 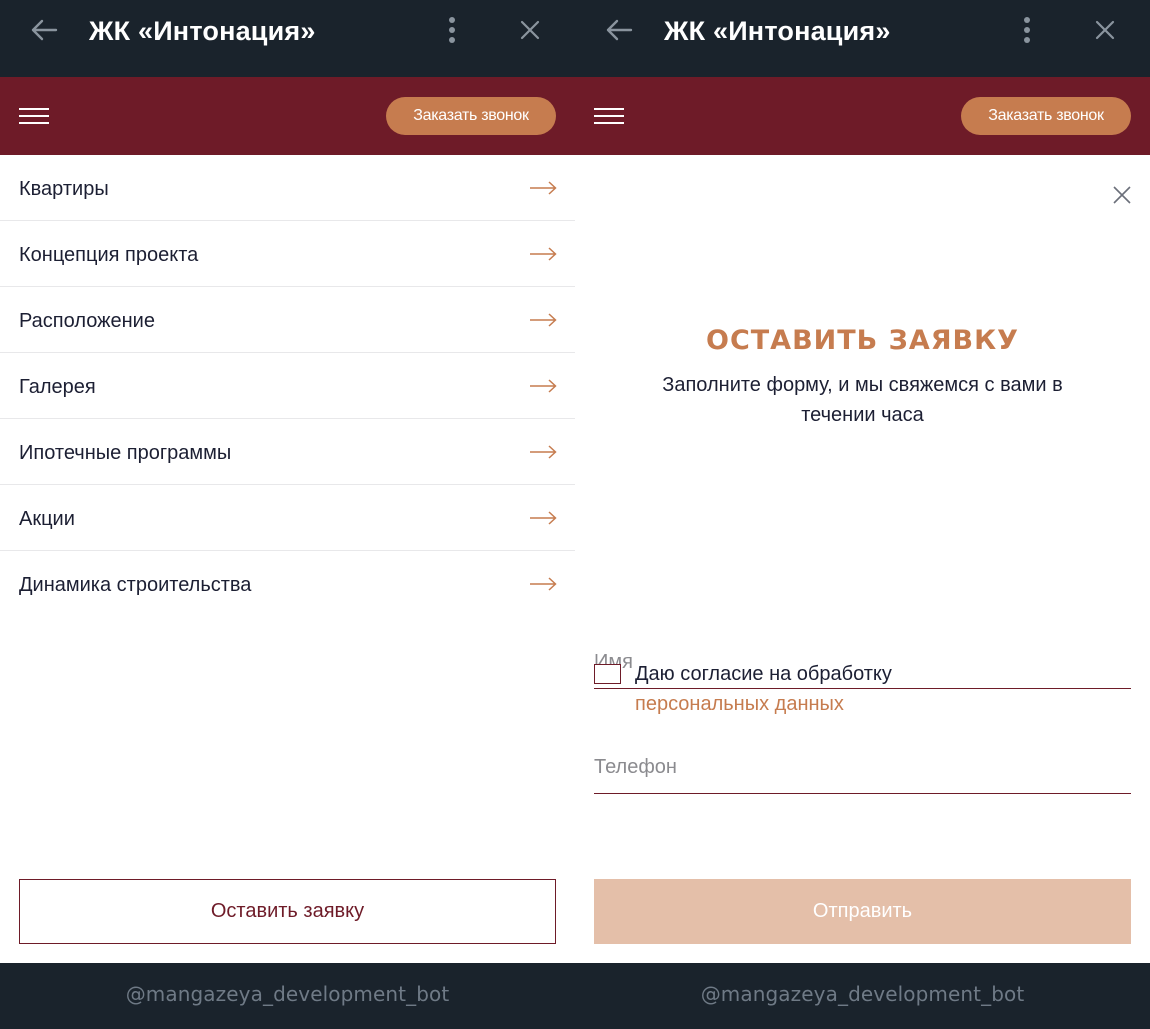 I want to click on nav-item-label: Ипотечные программы, so click(x=125, y=453).